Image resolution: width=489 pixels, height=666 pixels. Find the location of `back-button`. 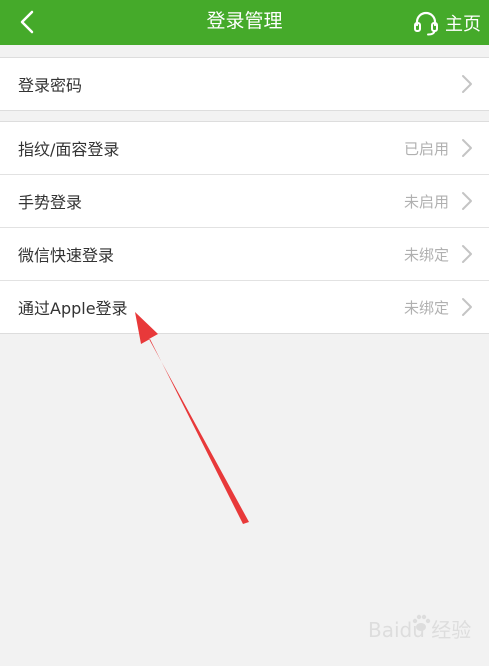

back-button is located at coordinates (27, 22).